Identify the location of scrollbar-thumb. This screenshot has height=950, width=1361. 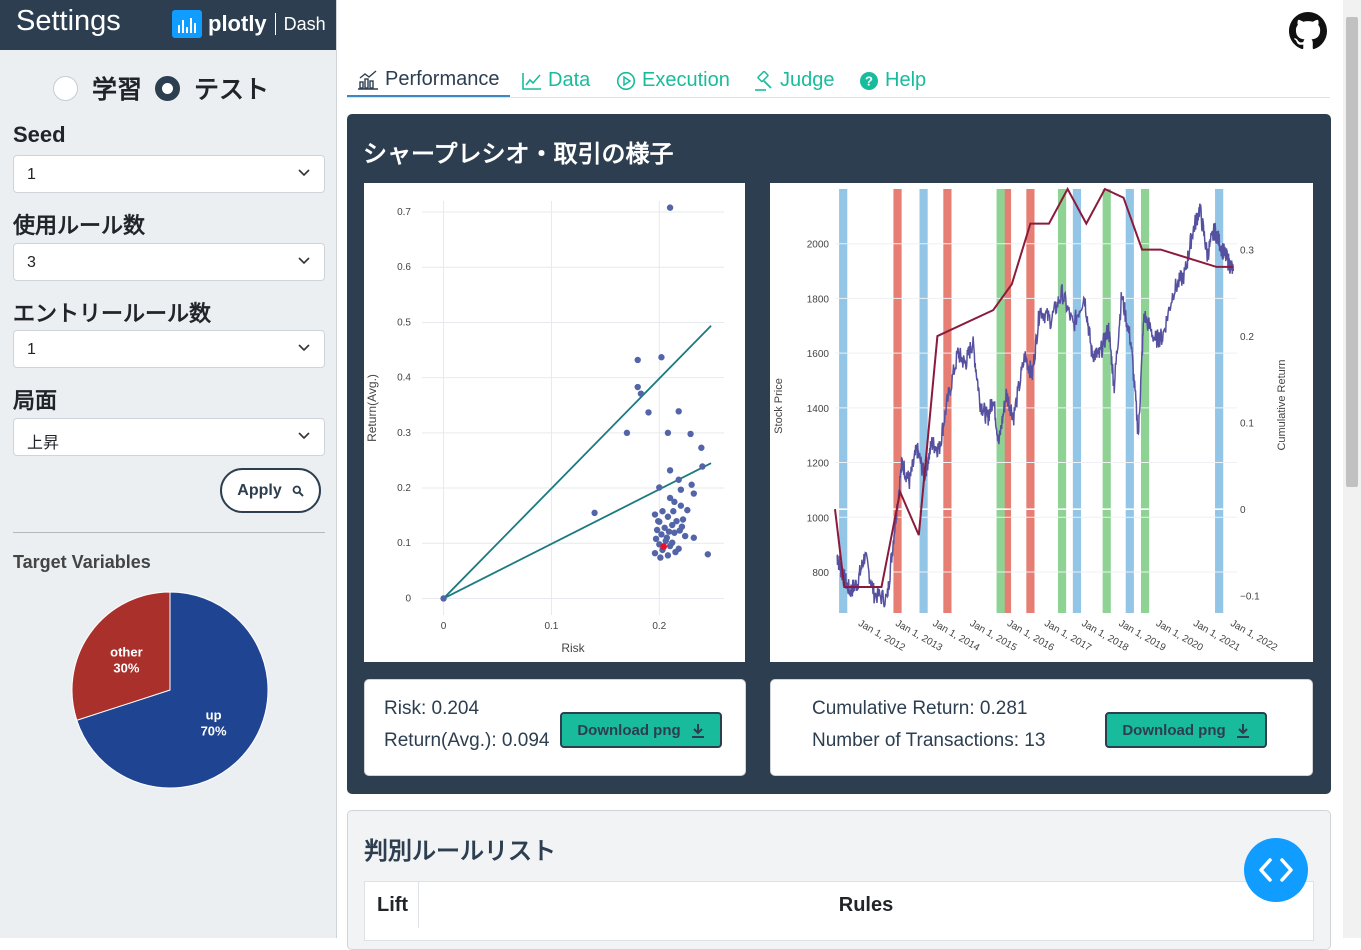
(1352, 252).